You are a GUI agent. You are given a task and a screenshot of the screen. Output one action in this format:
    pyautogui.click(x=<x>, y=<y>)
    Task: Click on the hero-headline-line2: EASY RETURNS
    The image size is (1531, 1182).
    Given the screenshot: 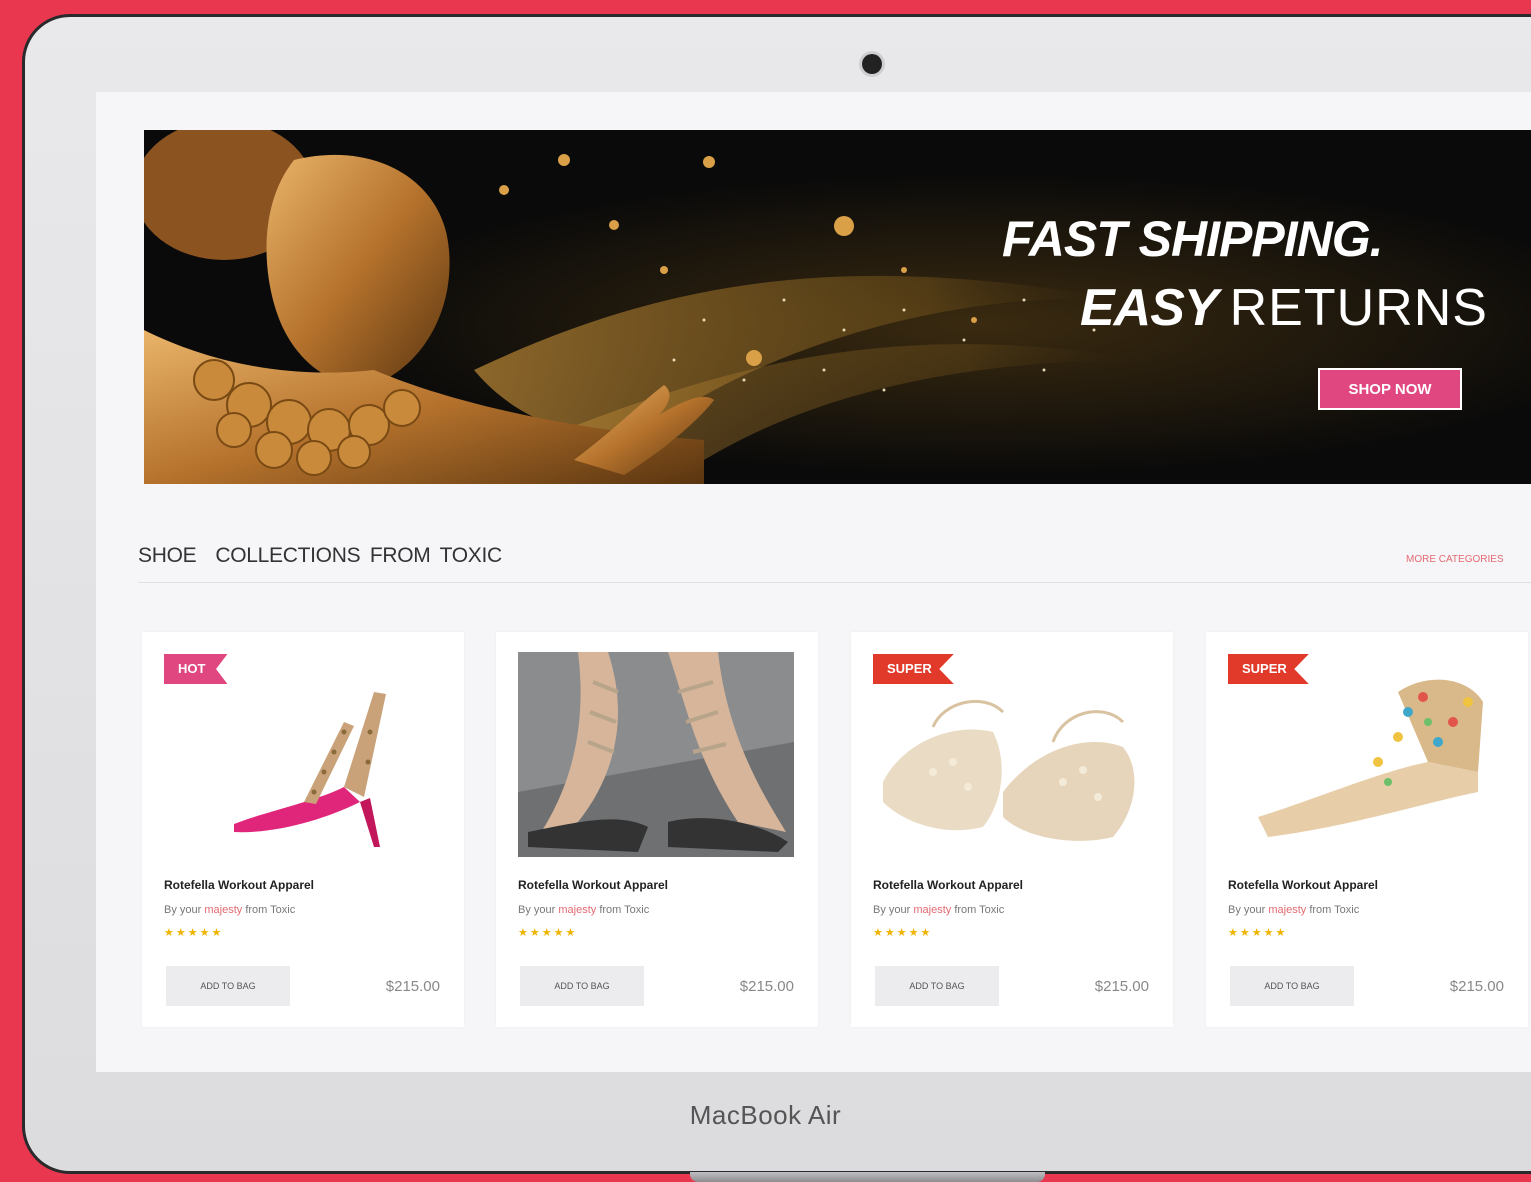 What is the action you would take?
    pyautogui.click(x=1284, y=308)
    